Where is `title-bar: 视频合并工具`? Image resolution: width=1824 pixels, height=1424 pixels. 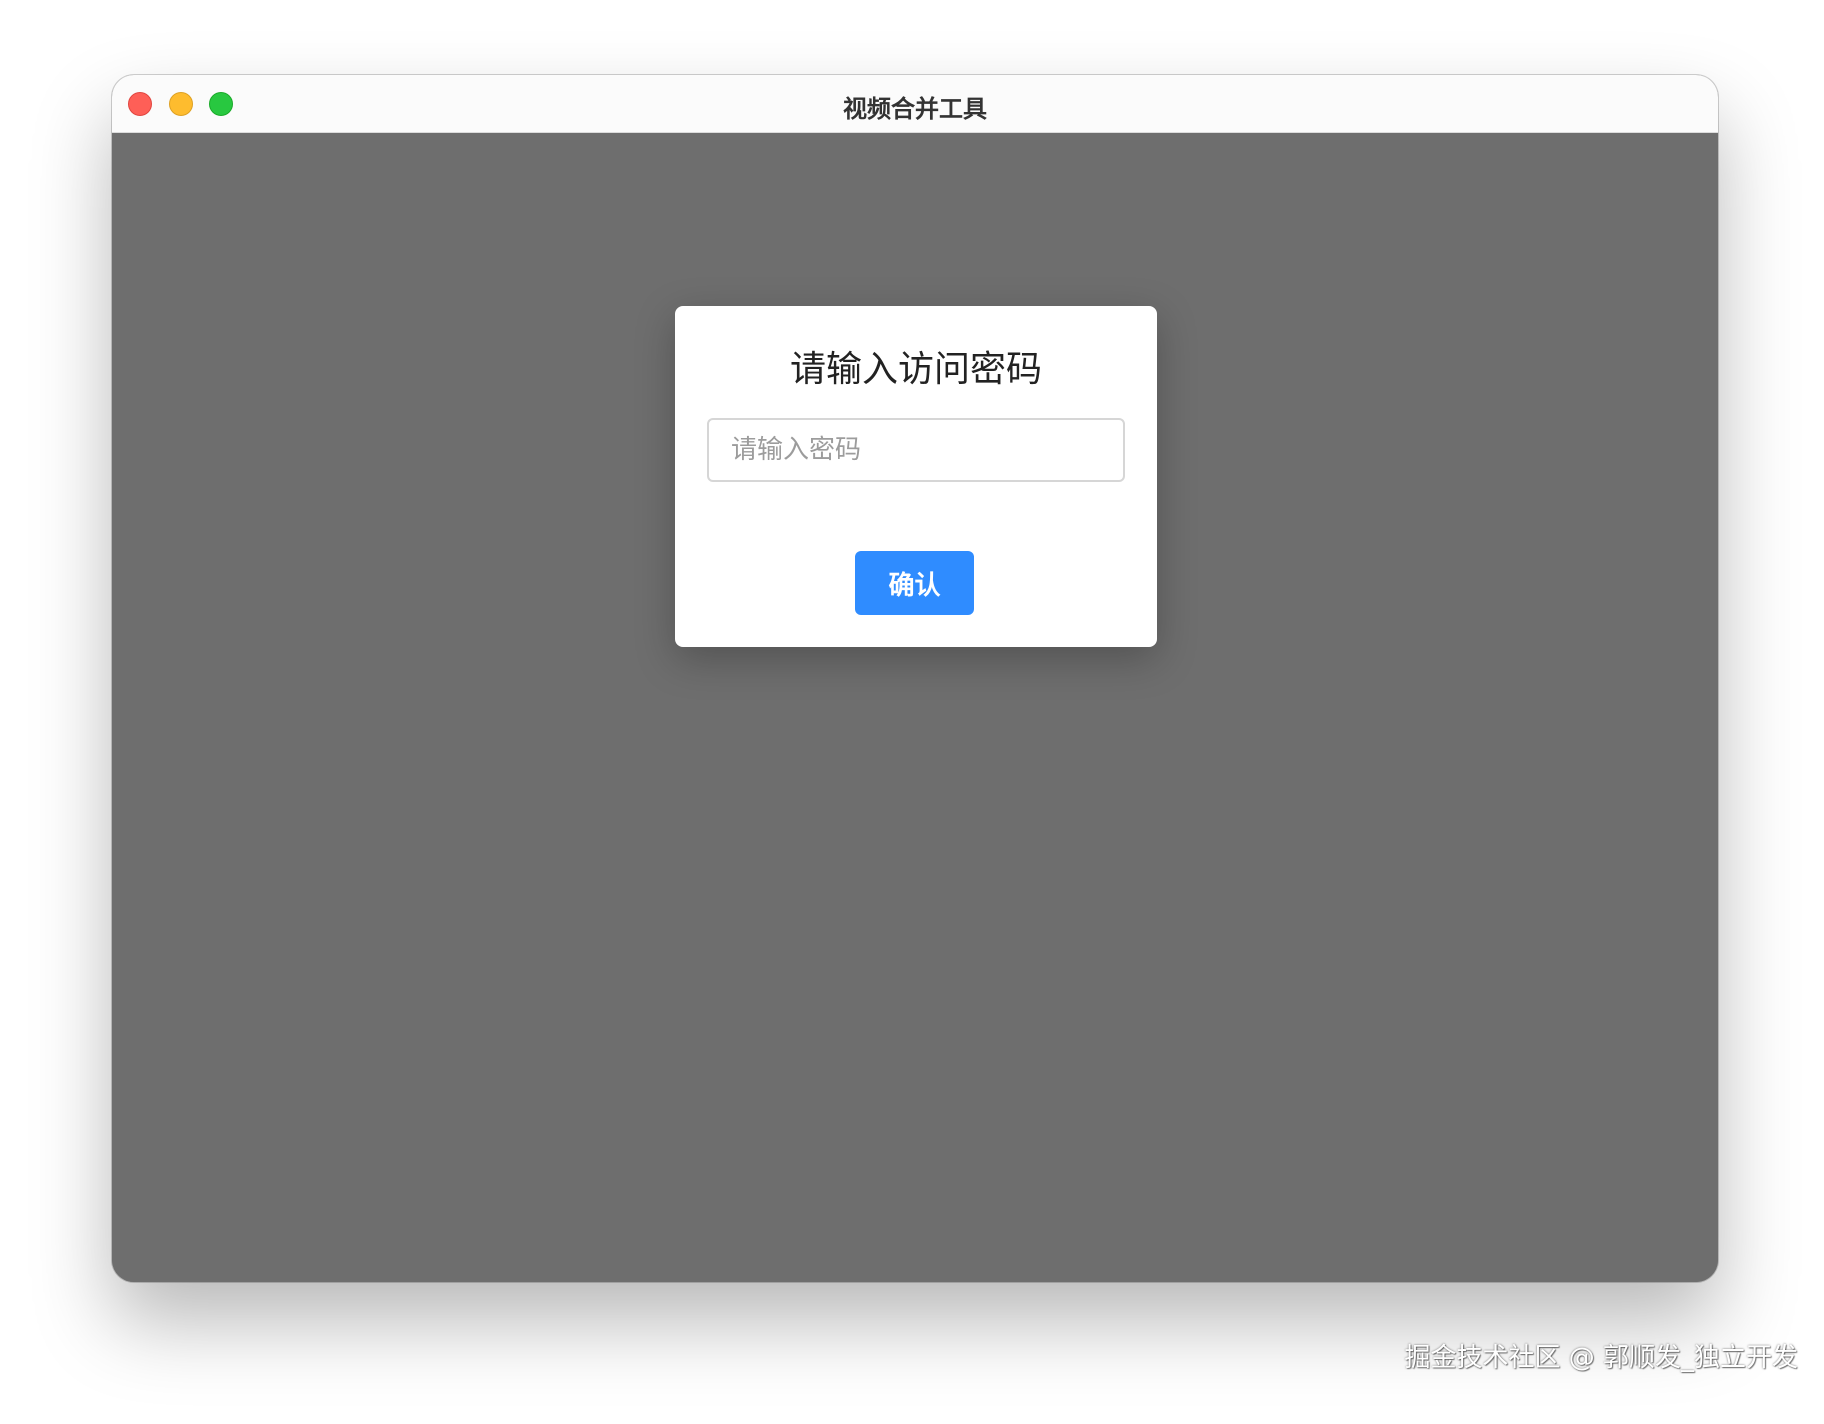 title-bar: 视频合并工具 is located at coordinates (915, 104).